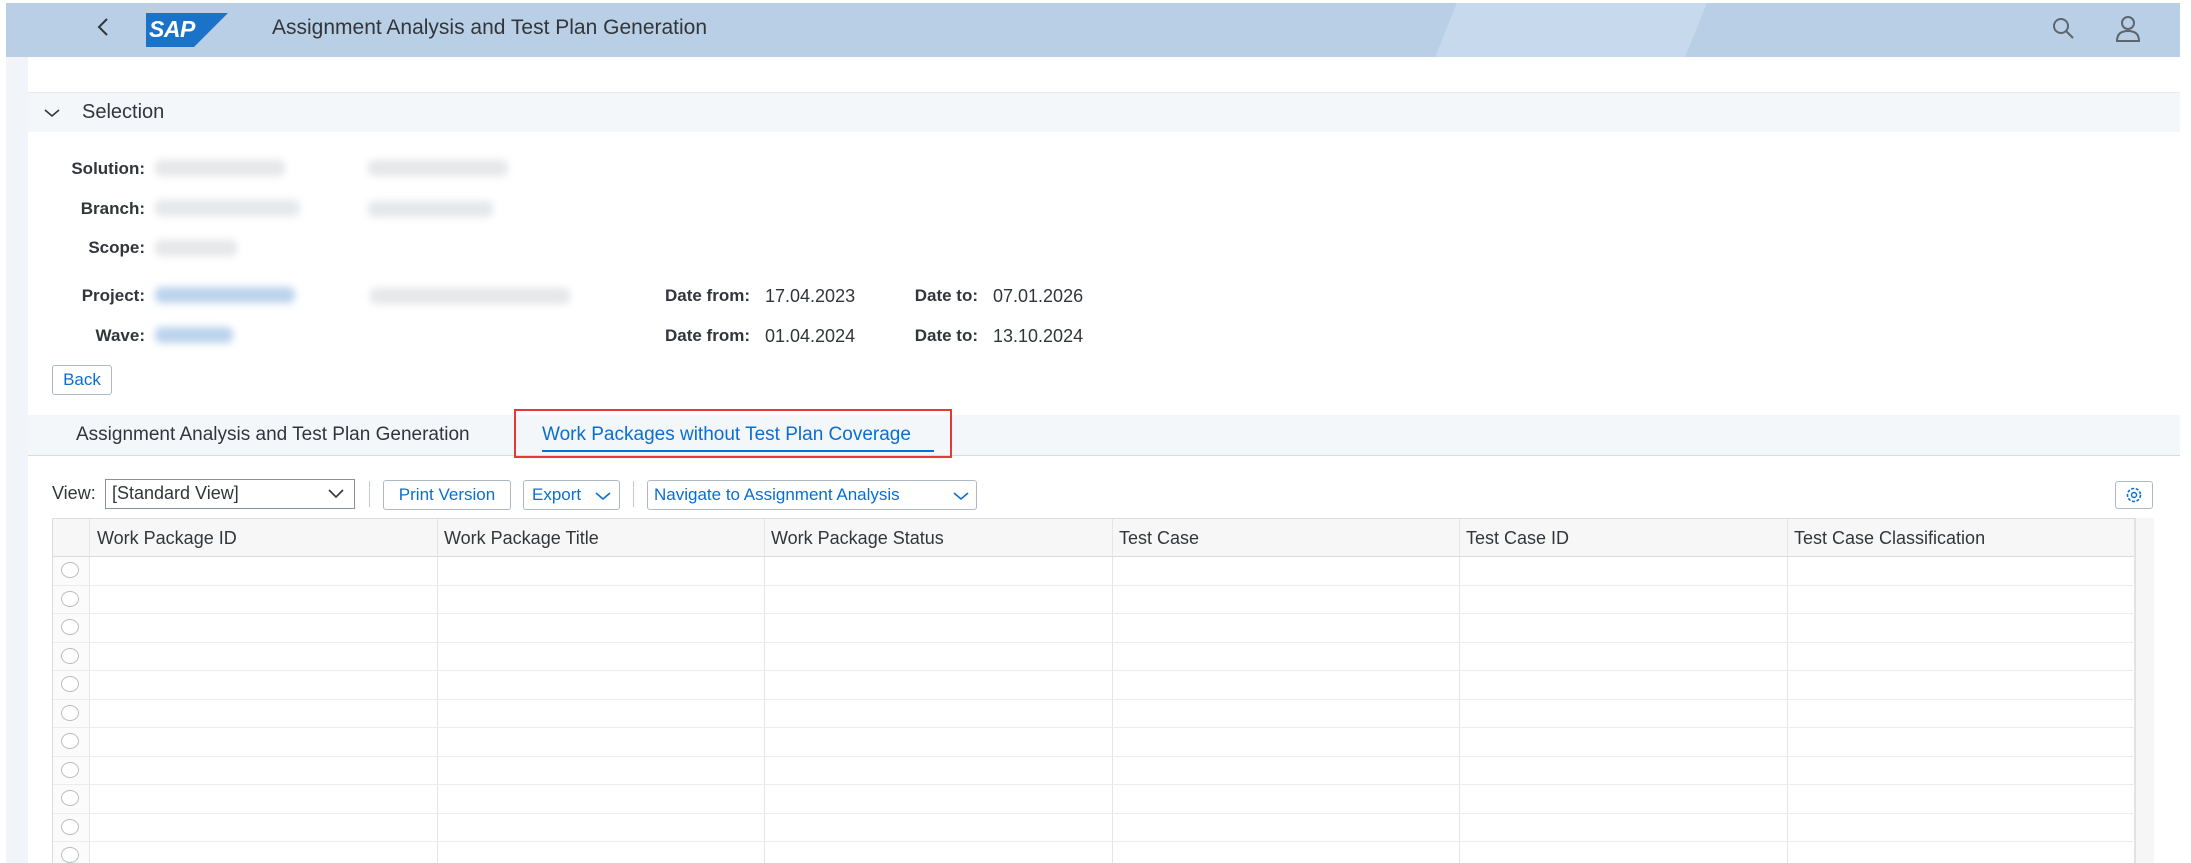  Describe the element at coordinates (1159, 538) in the screenshot. I see `column-header-test-case: Test Case` at that location.